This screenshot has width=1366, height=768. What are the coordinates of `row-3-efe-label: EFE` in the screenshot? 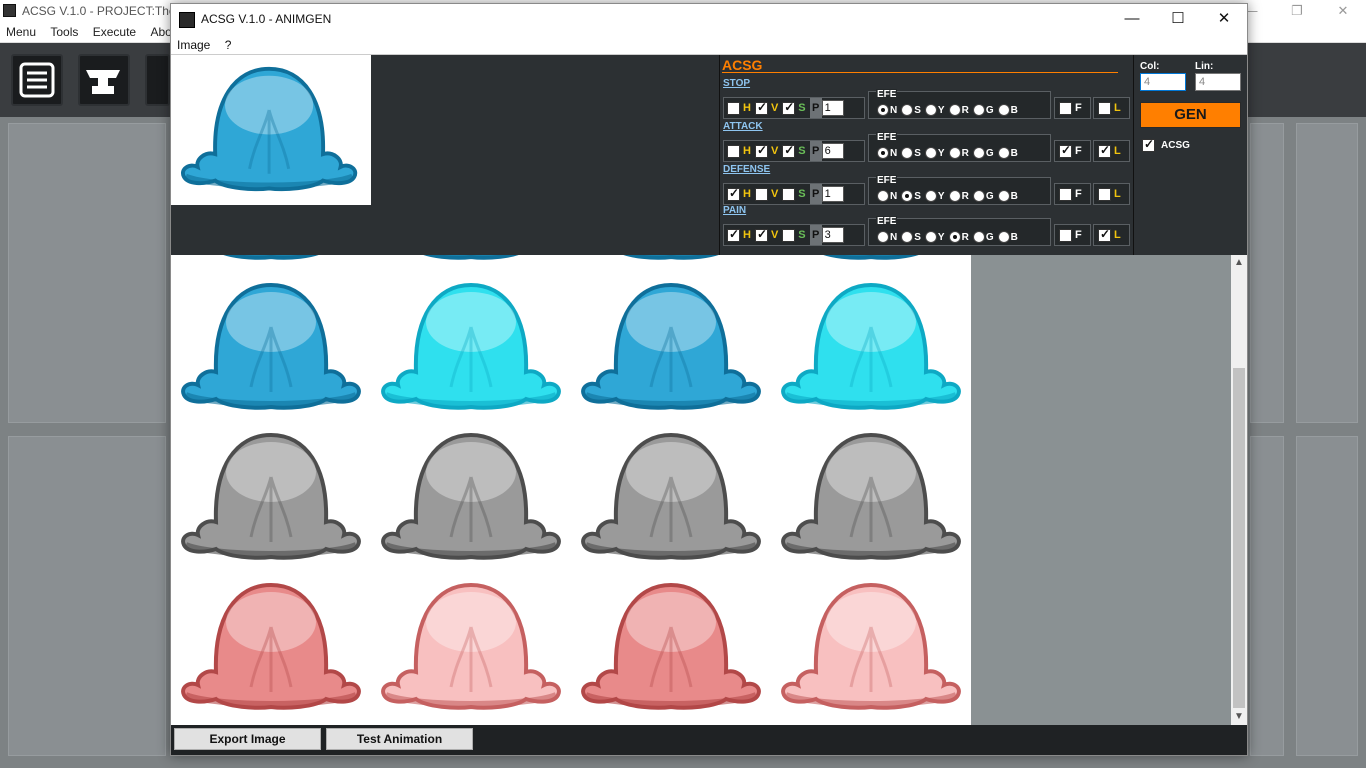 It's located at (887, 221).